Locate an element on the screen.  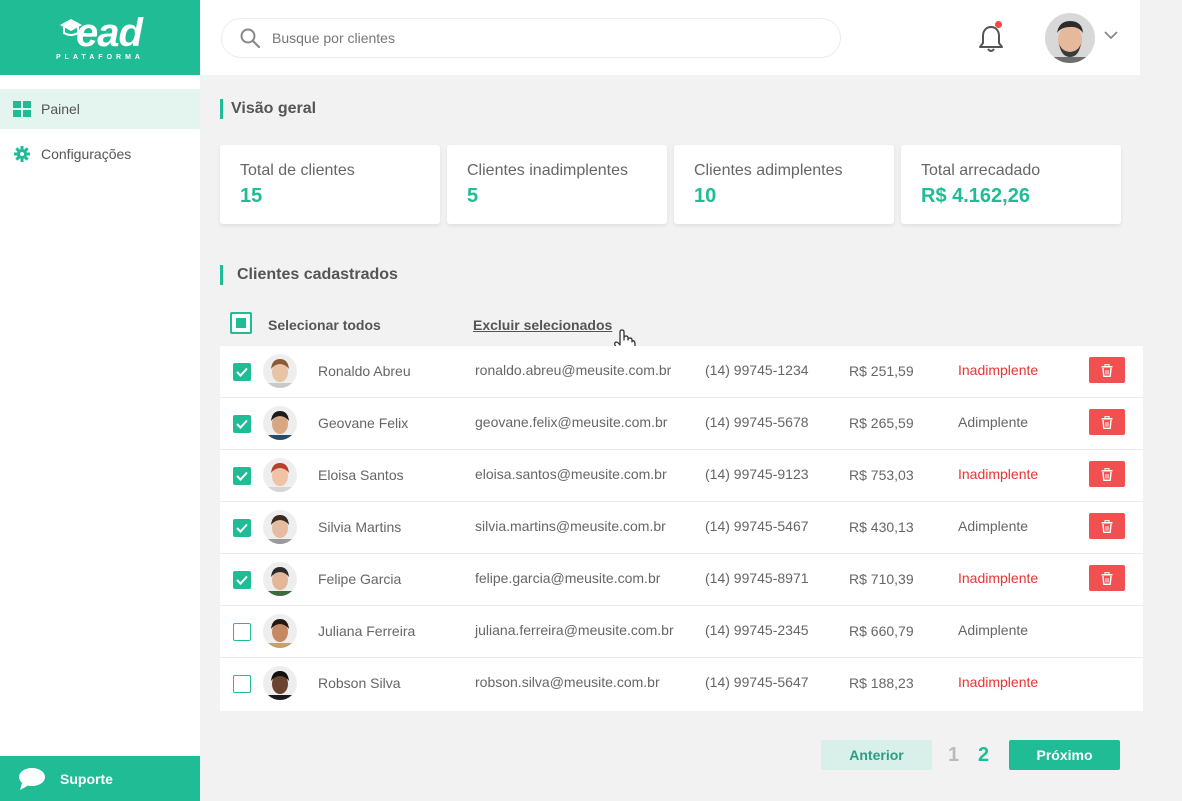
client-phone: (14) 99745-9123 is located at coordinates (757, 474).